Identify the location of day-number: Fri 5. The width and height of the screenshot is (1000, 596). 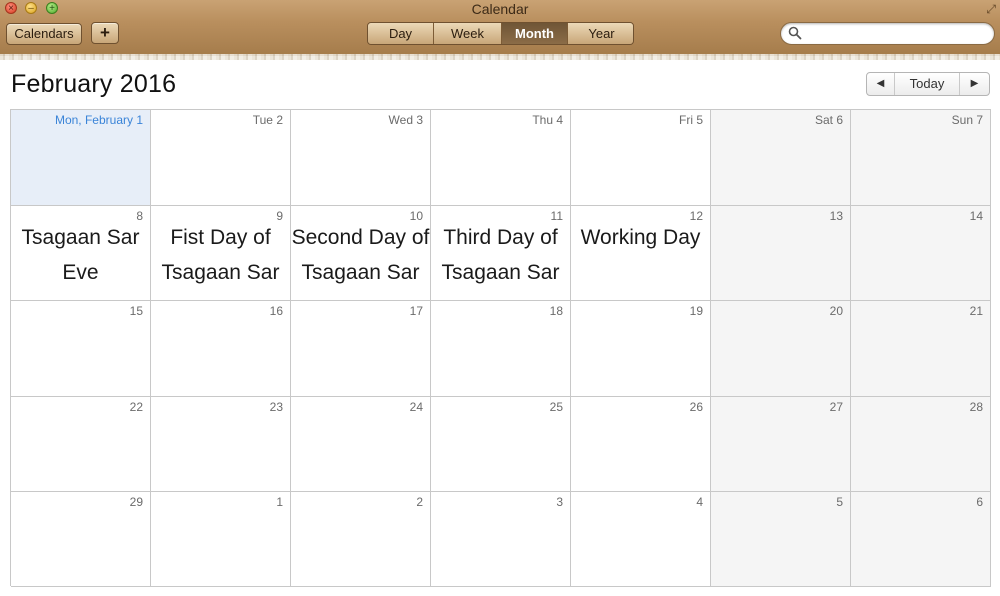
(691, 120).